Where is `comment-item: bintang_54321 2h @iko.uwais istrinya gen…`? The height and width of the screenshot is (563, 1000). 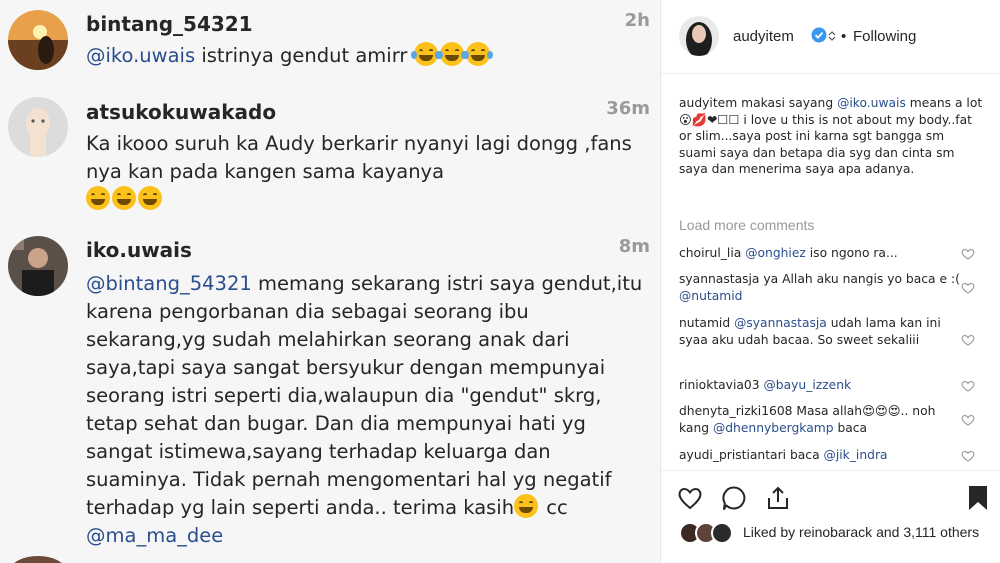
comment-item: bintang_54321 2h @iko.uwais istrinya gen… is located at coordinates (330, 45).